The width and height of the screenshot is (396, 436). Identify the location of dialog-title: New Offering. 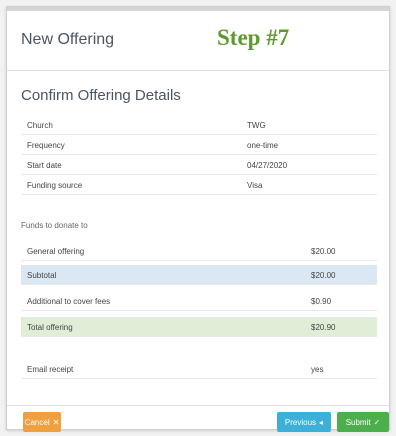
(68, 39).